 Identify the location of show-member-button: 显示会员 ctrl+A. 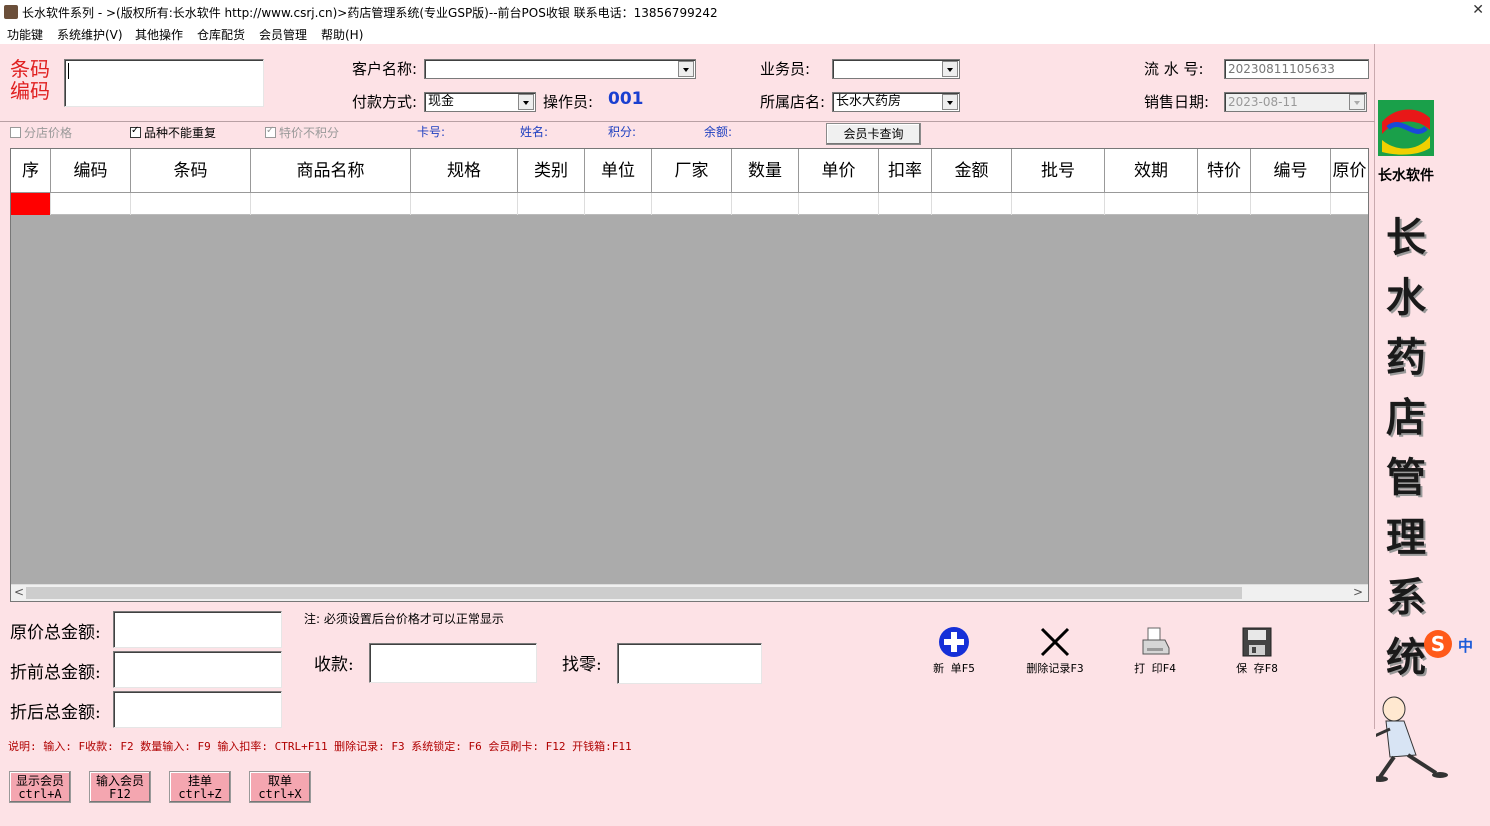
(40, 787).